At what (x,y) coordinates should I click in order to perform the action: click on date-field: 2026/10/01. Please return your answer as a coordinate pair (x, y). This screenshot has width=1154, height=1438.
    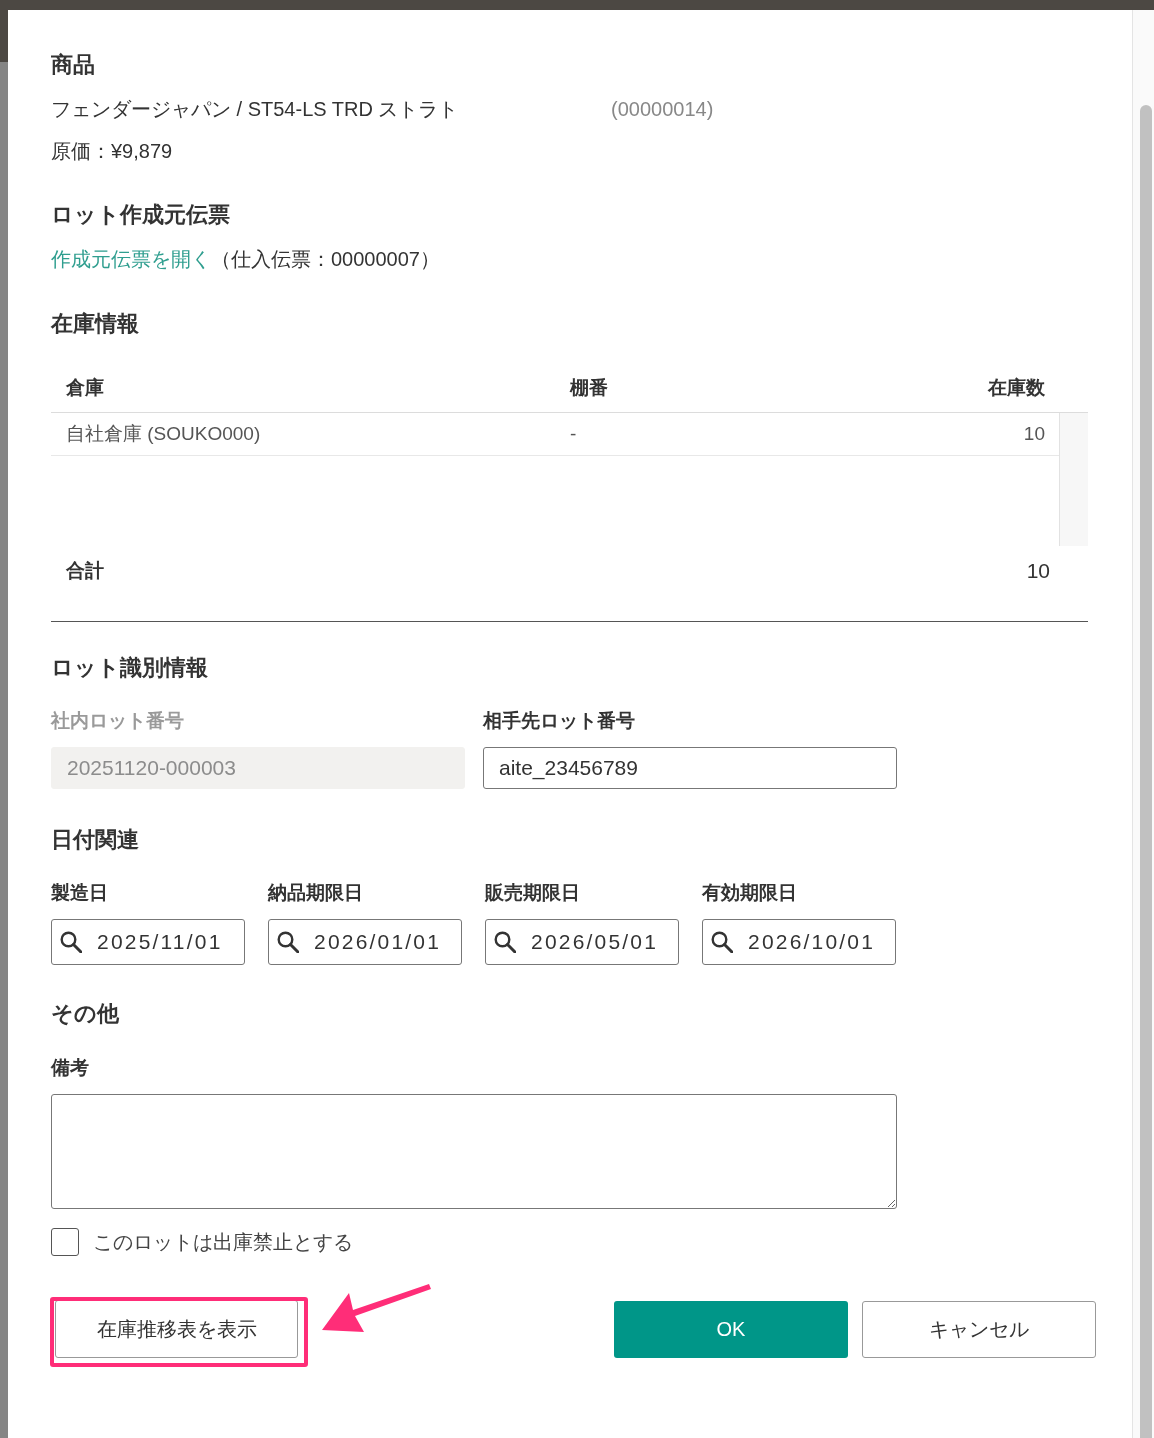
    Looking at the image, I should click on (799, 942).